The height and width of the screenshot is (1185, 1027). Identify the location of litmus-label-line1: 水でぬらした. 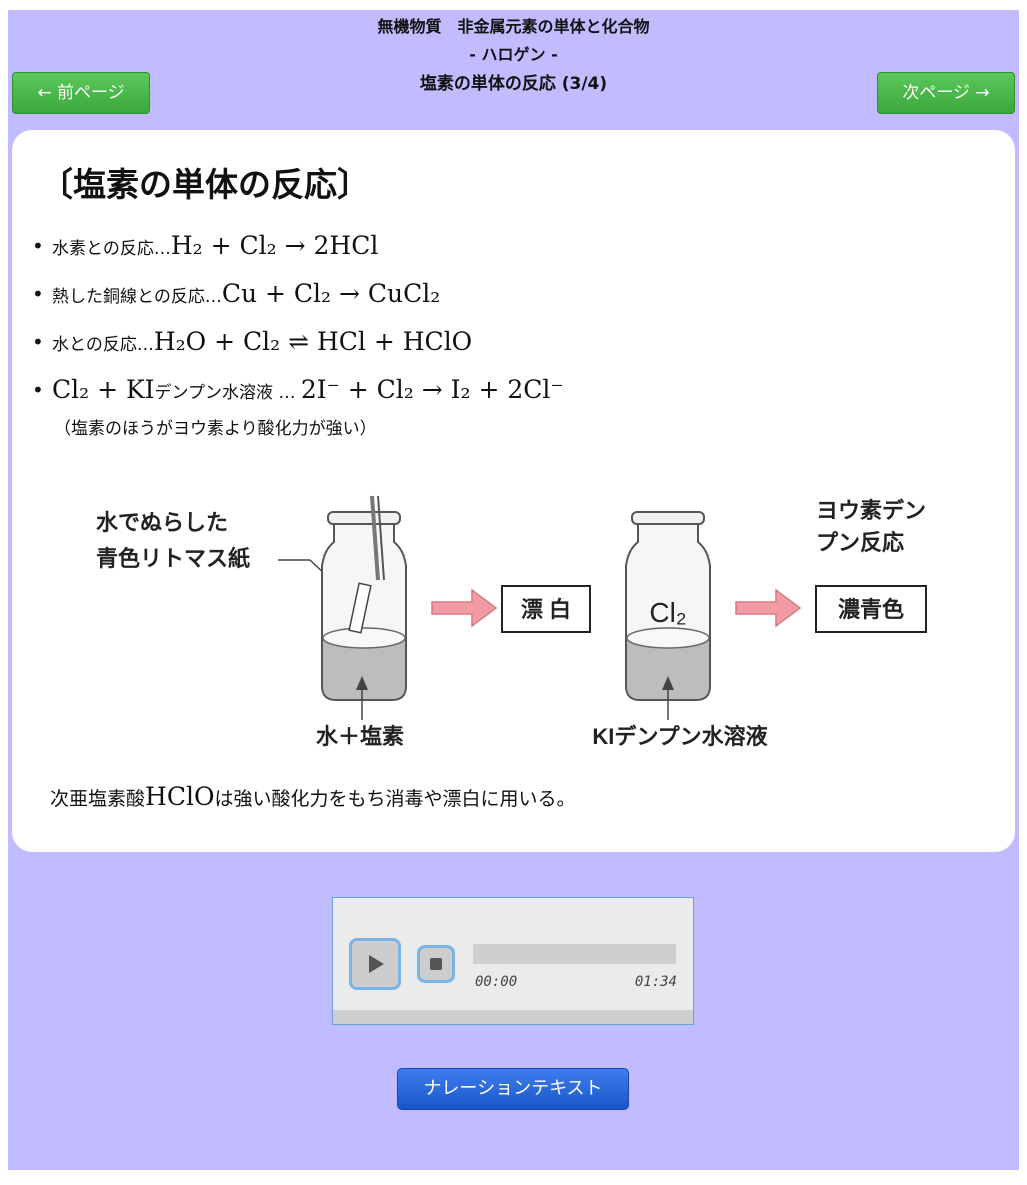
(162, 522).